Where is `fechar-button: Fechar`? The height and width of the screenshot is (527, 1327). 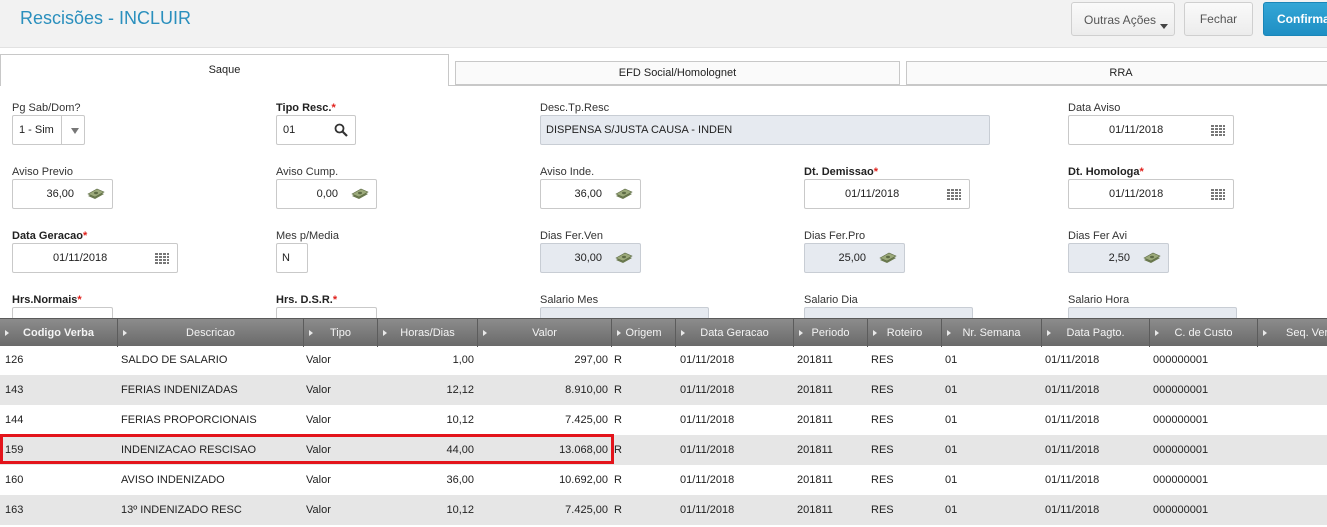 fechar-button: Fechar is located at coordinates (1218, 19).